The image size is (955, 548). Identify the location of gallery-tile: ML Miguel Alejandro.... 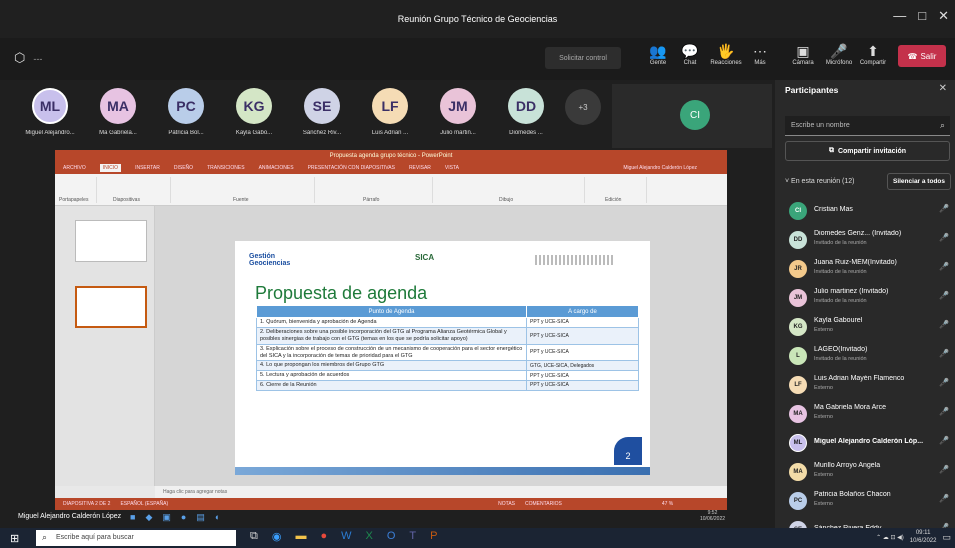
(50, 112).